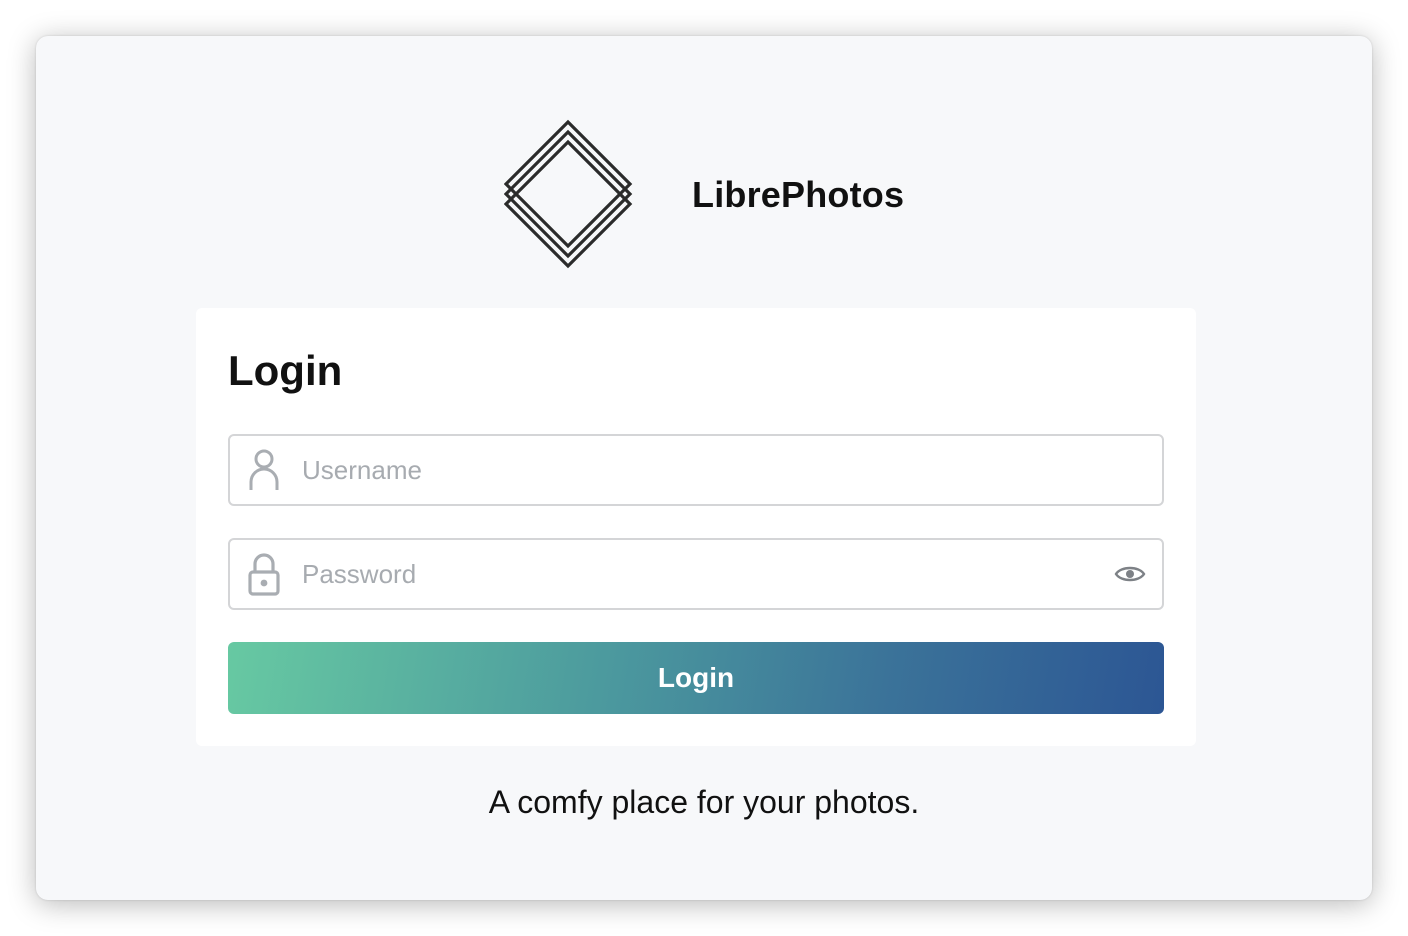  What do you see at coordinates (696, 678) in the screenshot?
I see `login-button: Login` at bounding box center [696, 678].